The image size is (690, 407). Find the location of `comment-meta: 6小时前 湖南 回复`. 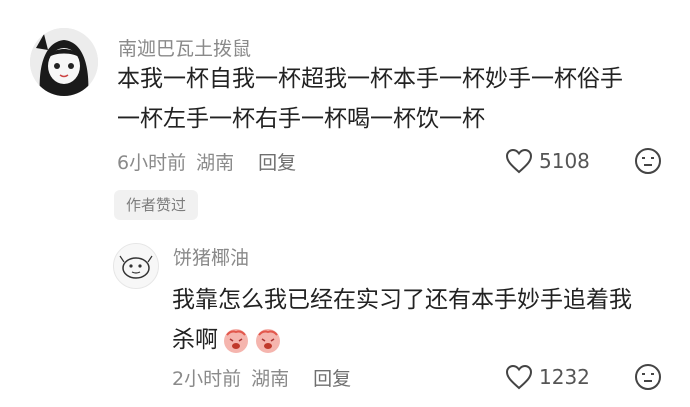

comment-meta: 6小时前 湖南 回复 is located at coordinates (206, 161).